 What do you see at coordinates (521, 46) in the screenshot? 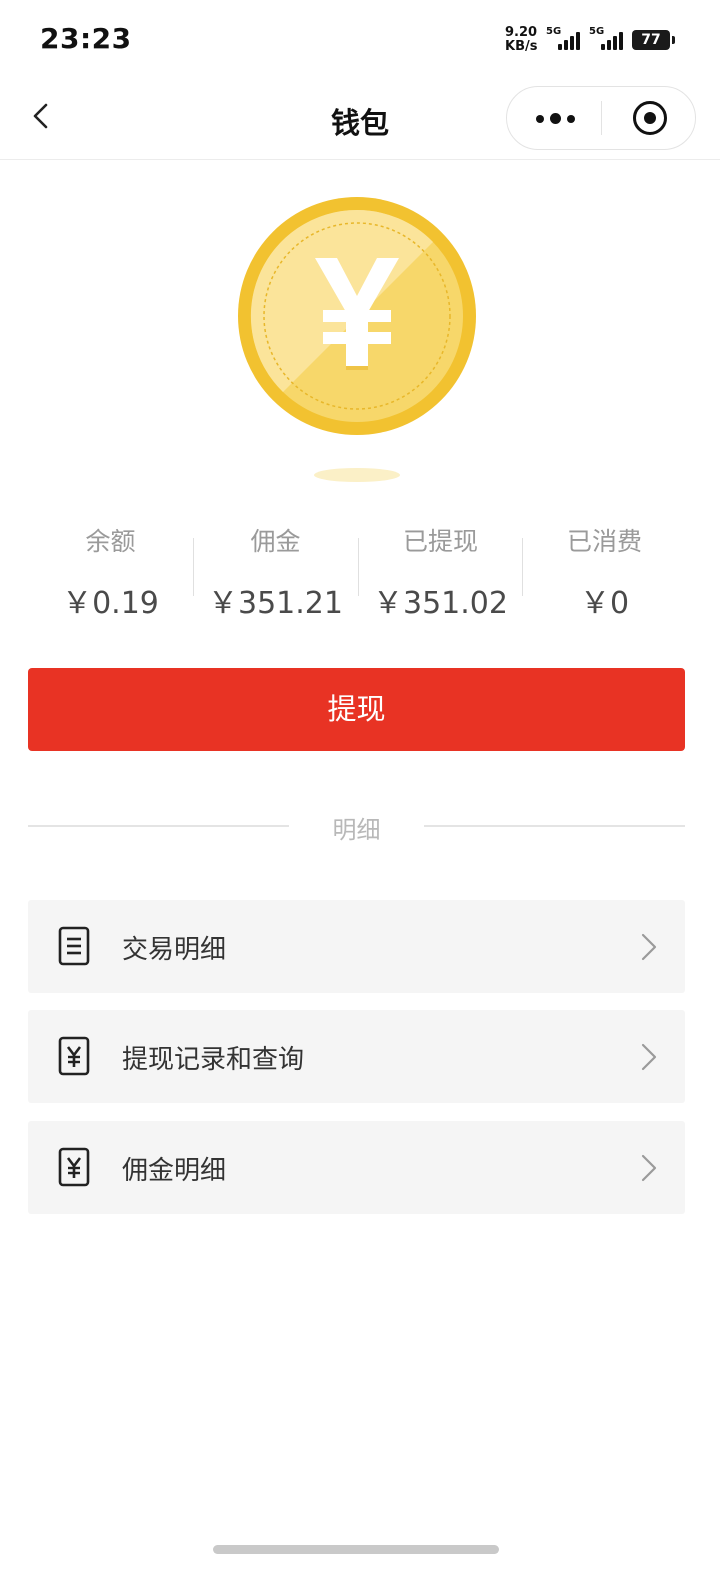
I see `network-speed-unit: KB/s` at bounding box center [521, 46].